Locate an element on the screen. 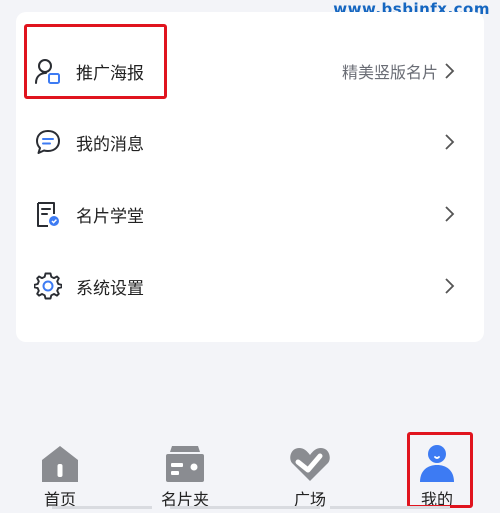 Image resolution: width=500 pixels, height=513 pixels. square-heart-icon is located at coordinates (310, 464).